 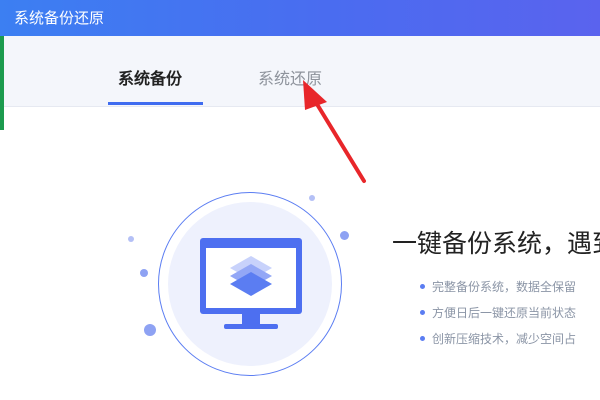 What do you see at coordinates (334, 131) in the screenshot?
I see `red-arrow-icon` at bounding box center [334, 131].